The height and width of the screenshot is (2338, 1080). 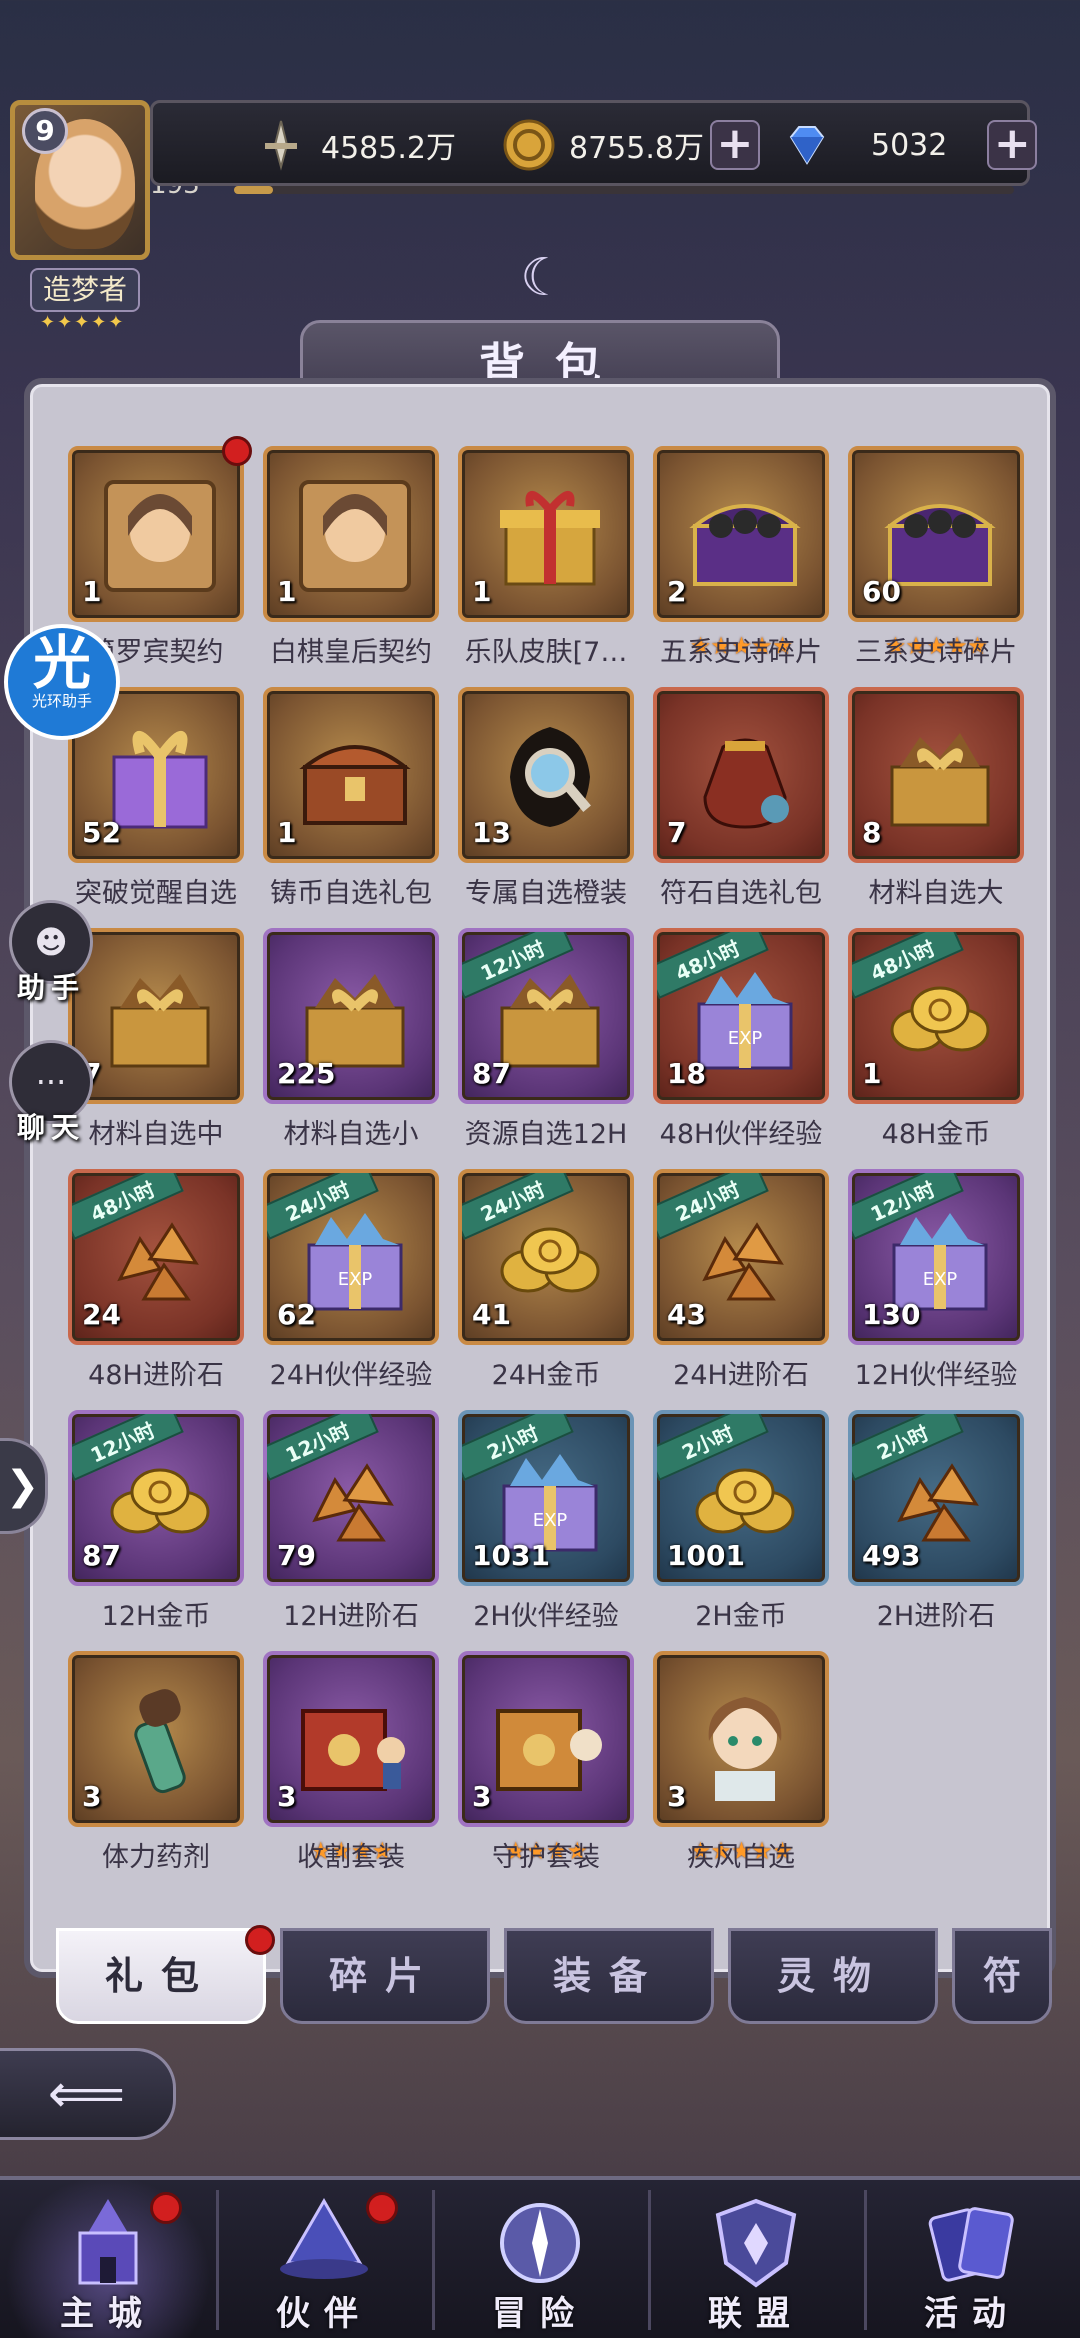 I want to click on item-slot: 225 材料自选小, so click(x=351, y=1039).